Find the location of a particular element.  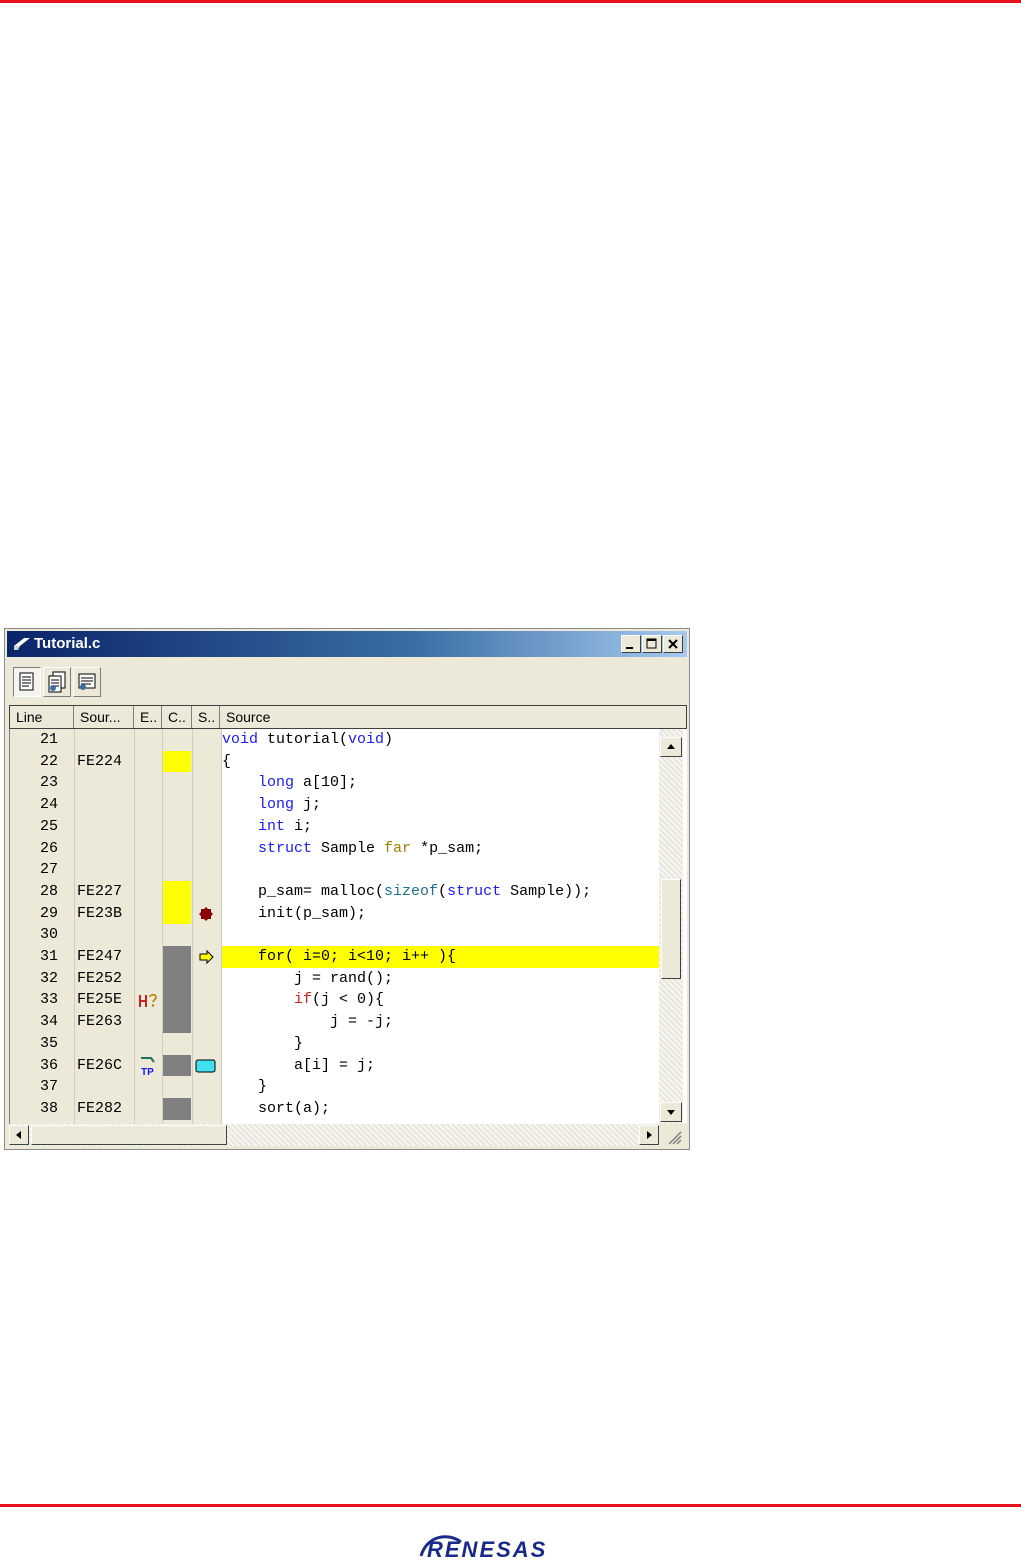

mixed-mode-icon is located at coordinates (87, 681).